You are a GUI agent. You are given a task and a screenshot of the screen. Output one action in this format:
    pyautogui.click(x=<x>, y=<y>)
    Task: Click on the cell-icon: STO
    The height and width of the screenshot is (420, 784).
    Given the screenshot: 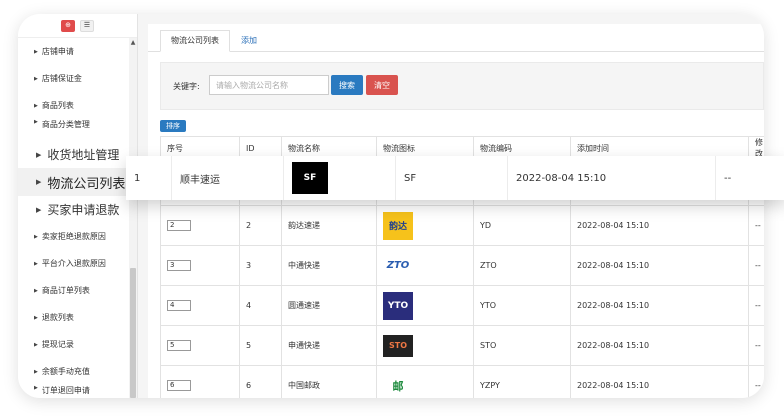 What is the action you would take?
    pyautogui.click(x=425, y=345)
    